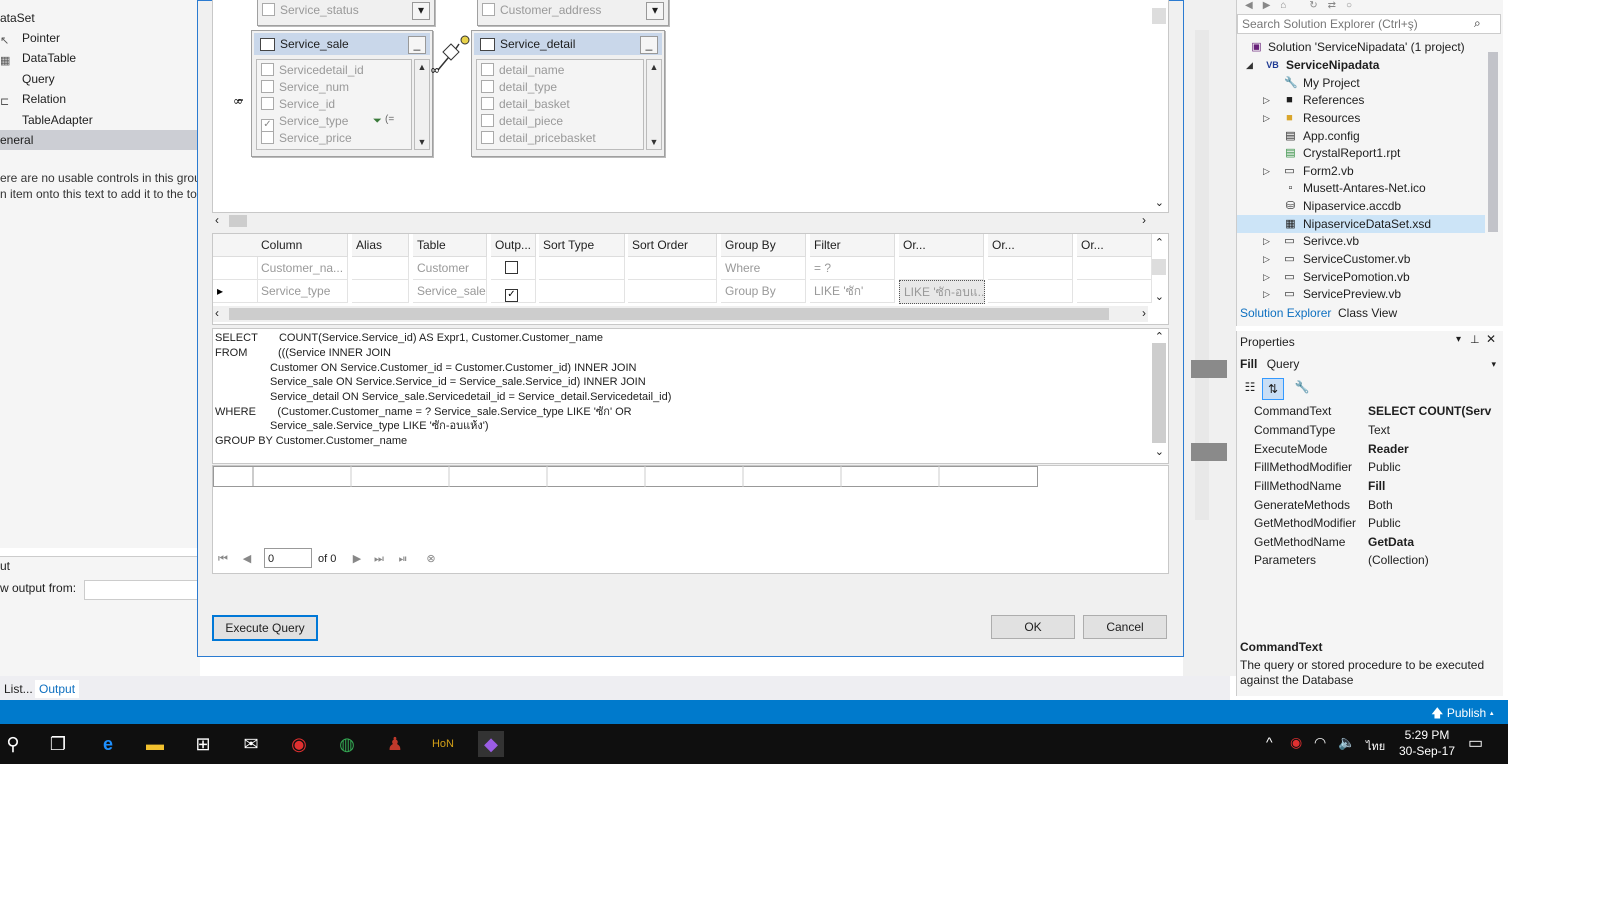  Describe the element at coordinates (1296, 742) in the screenshot. I see `tray-app-icon: ◉` at that location.